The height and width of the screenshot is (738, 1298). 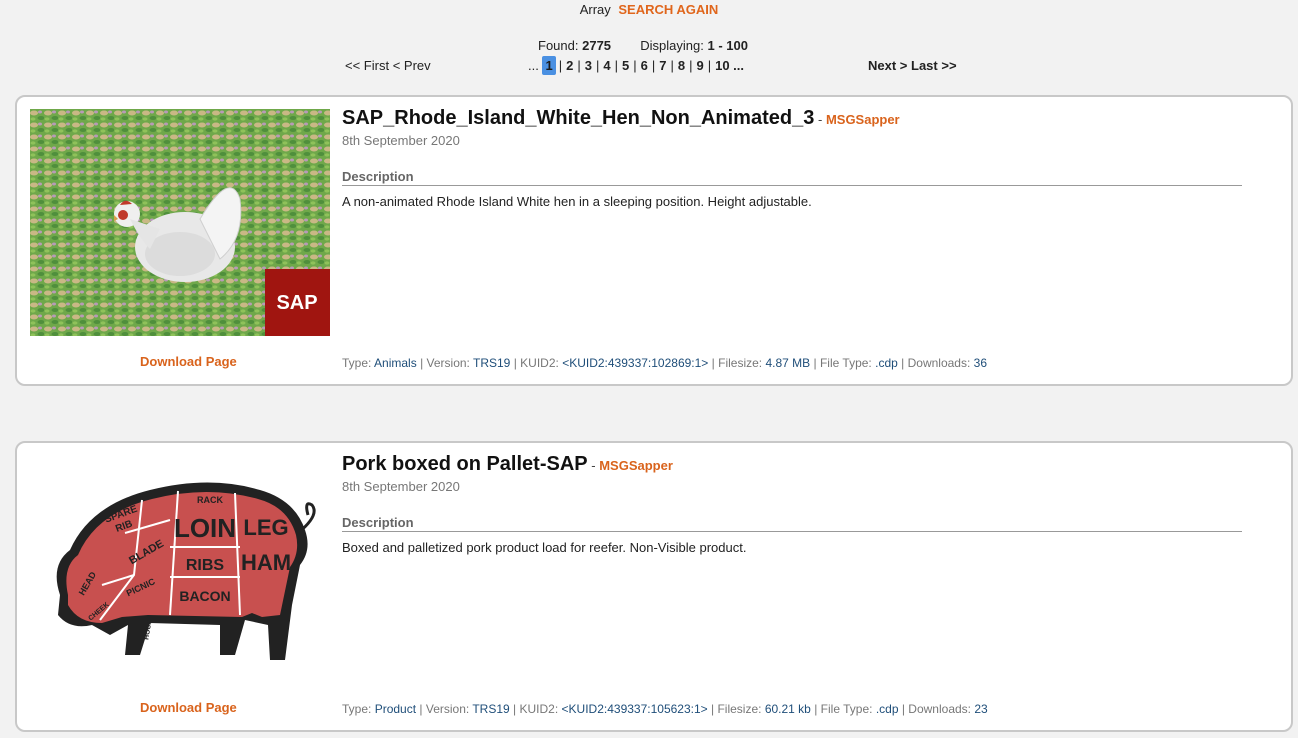 What do you see at coordinates (588, 65) in the screenshot?
I see `page-link-3: 3` at bounding box center [588, 65].